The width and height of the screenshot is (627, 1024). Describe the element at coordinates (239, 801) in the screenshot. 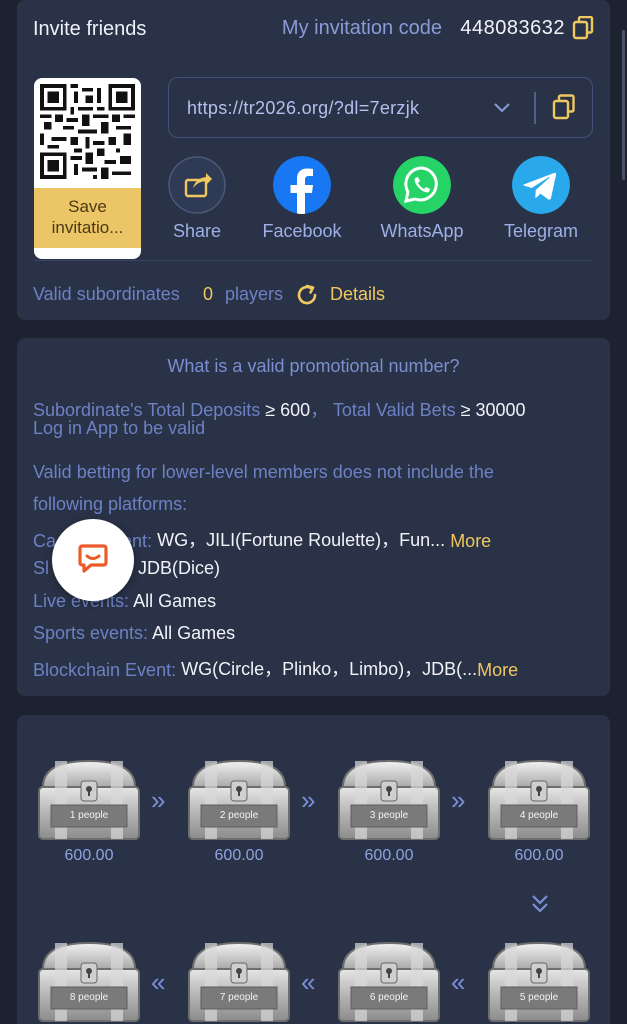

I see `treasure-chest: 2 people` at that location.